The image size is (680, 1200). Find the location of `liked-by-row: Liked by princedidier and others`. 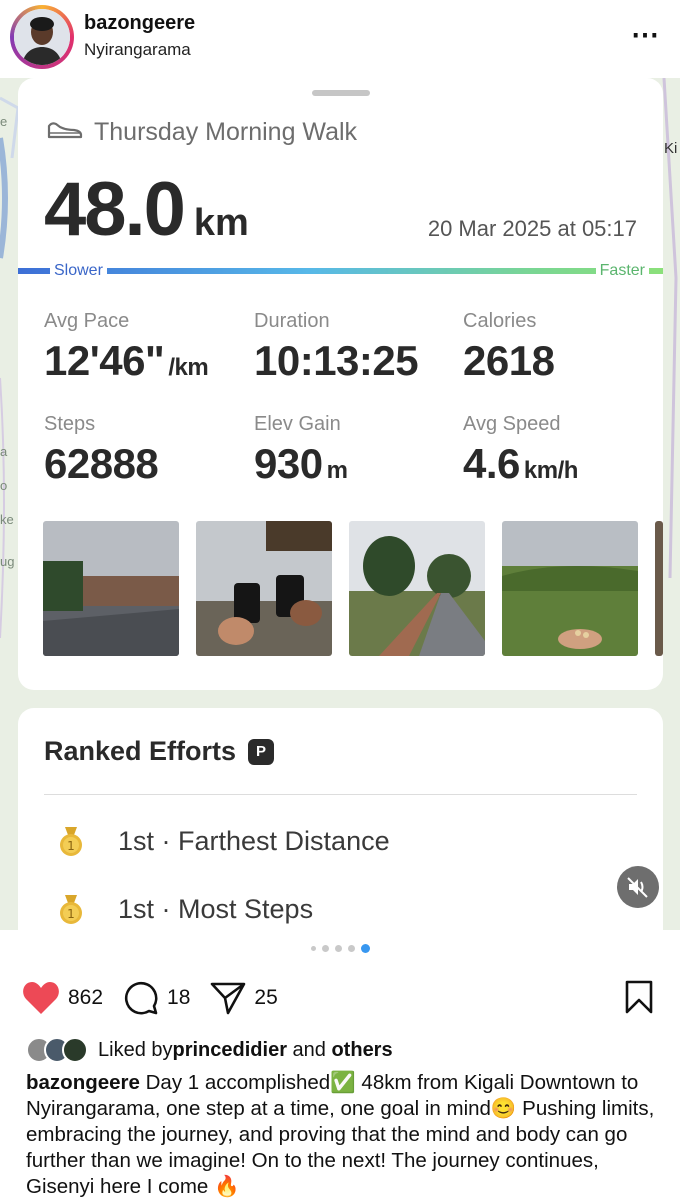

liked-by-row: Liked by princedidier and others is located at coordinates (209, 1050).